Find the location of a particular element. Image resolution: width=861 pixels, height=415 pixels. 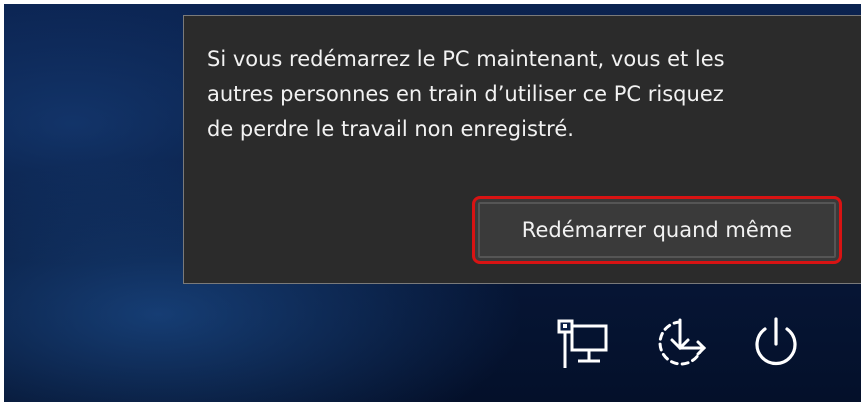

accessibility-icon is located at coordinates (681, 343).